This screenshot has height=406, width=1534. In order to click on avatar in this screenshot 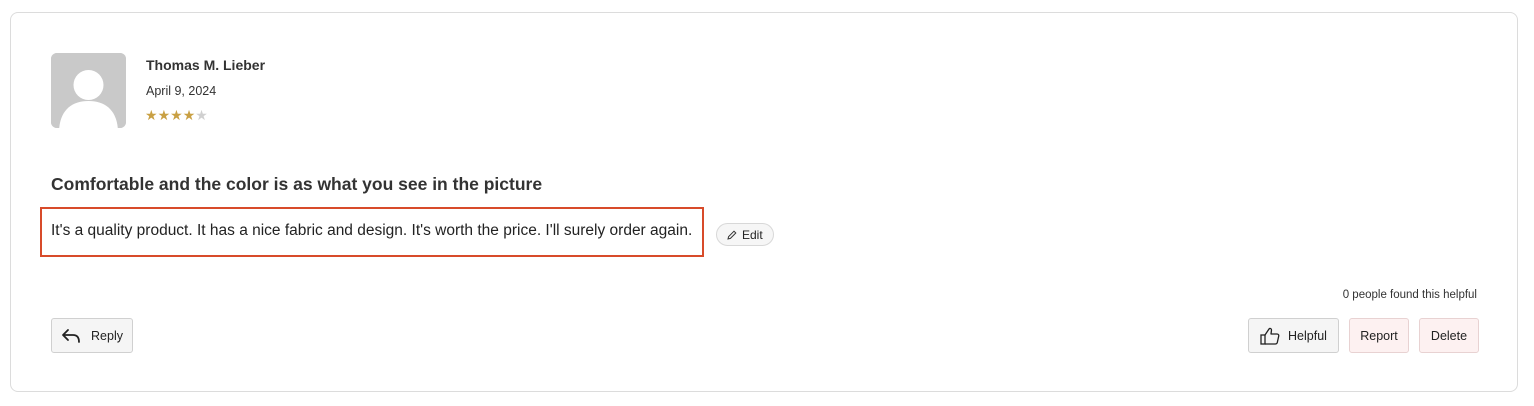, I will do `click(88, 90)`.